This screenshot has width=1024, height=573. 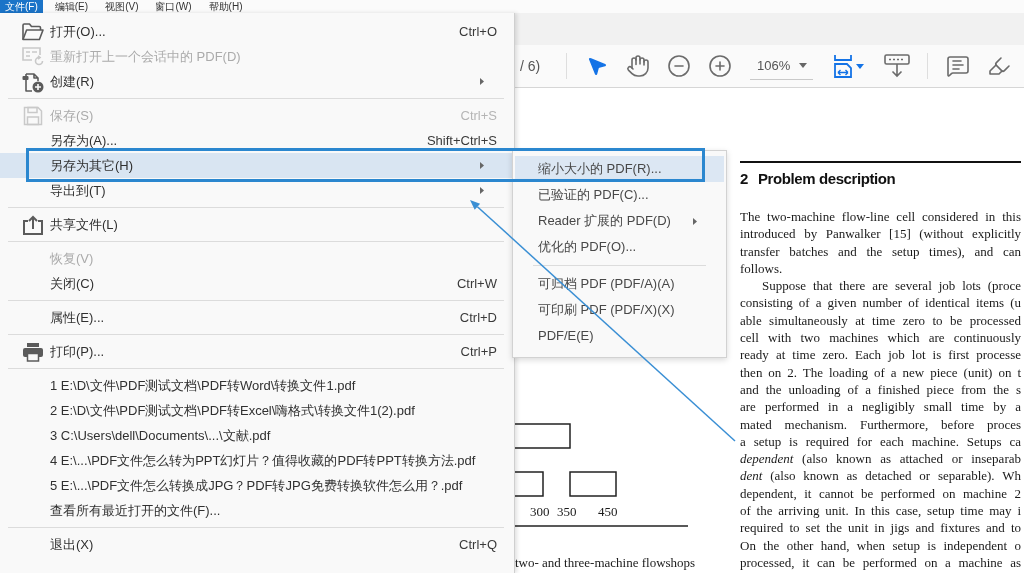 I want to click on menu-bar-item: 视图(V), so click(x=122, y=6).